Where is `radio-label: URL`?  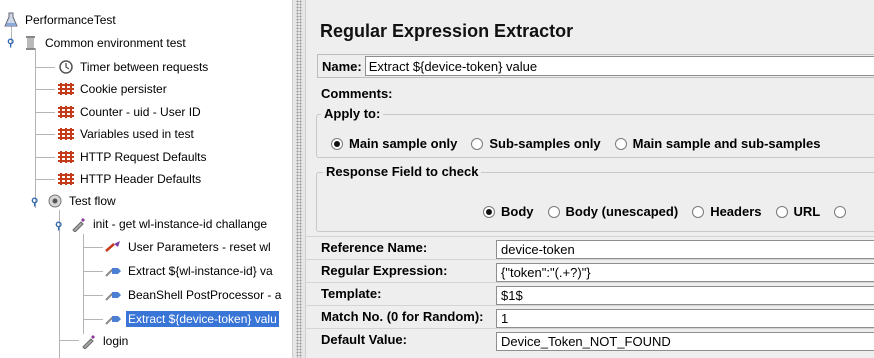
radio-label: URL is located at coordinates (807, 211).